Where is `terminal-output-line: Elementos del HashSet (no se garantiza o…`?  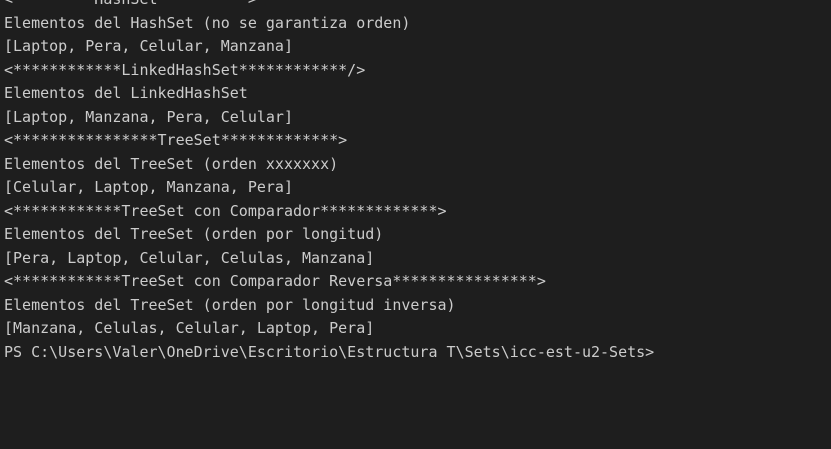 terminal-output-line: Elementos del HashSet (no se garantiza o… is located at coordinates (207, 22).